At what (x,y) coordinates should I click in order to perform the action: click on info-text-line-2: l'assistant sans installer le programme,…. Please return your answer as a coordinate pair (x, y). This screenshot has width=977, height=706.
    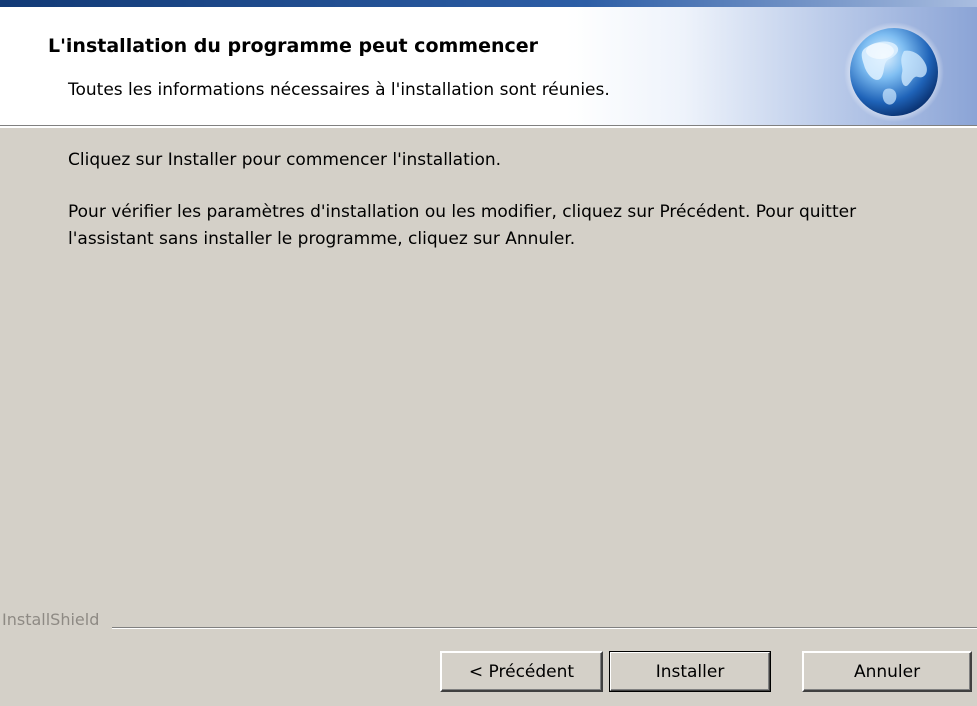
    Looking at the image, I should click on (322, 239).